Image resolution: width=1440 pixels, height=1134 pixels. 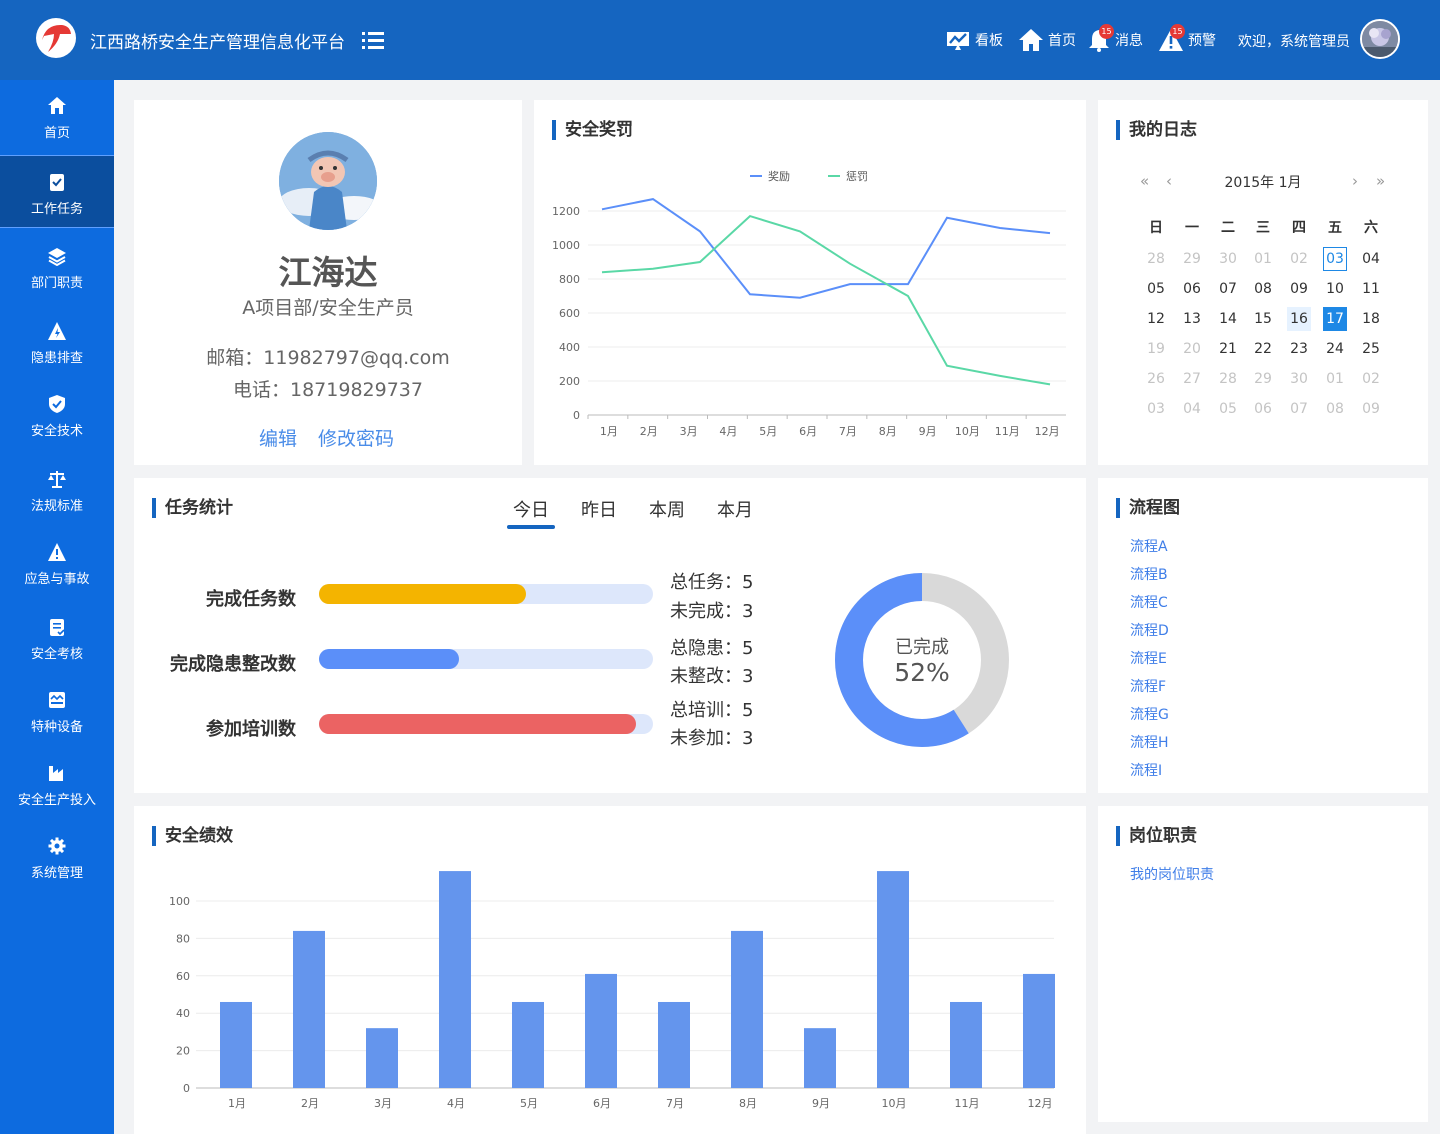 I want to click on calendar-day: 13, so click(x=1192, y=319).